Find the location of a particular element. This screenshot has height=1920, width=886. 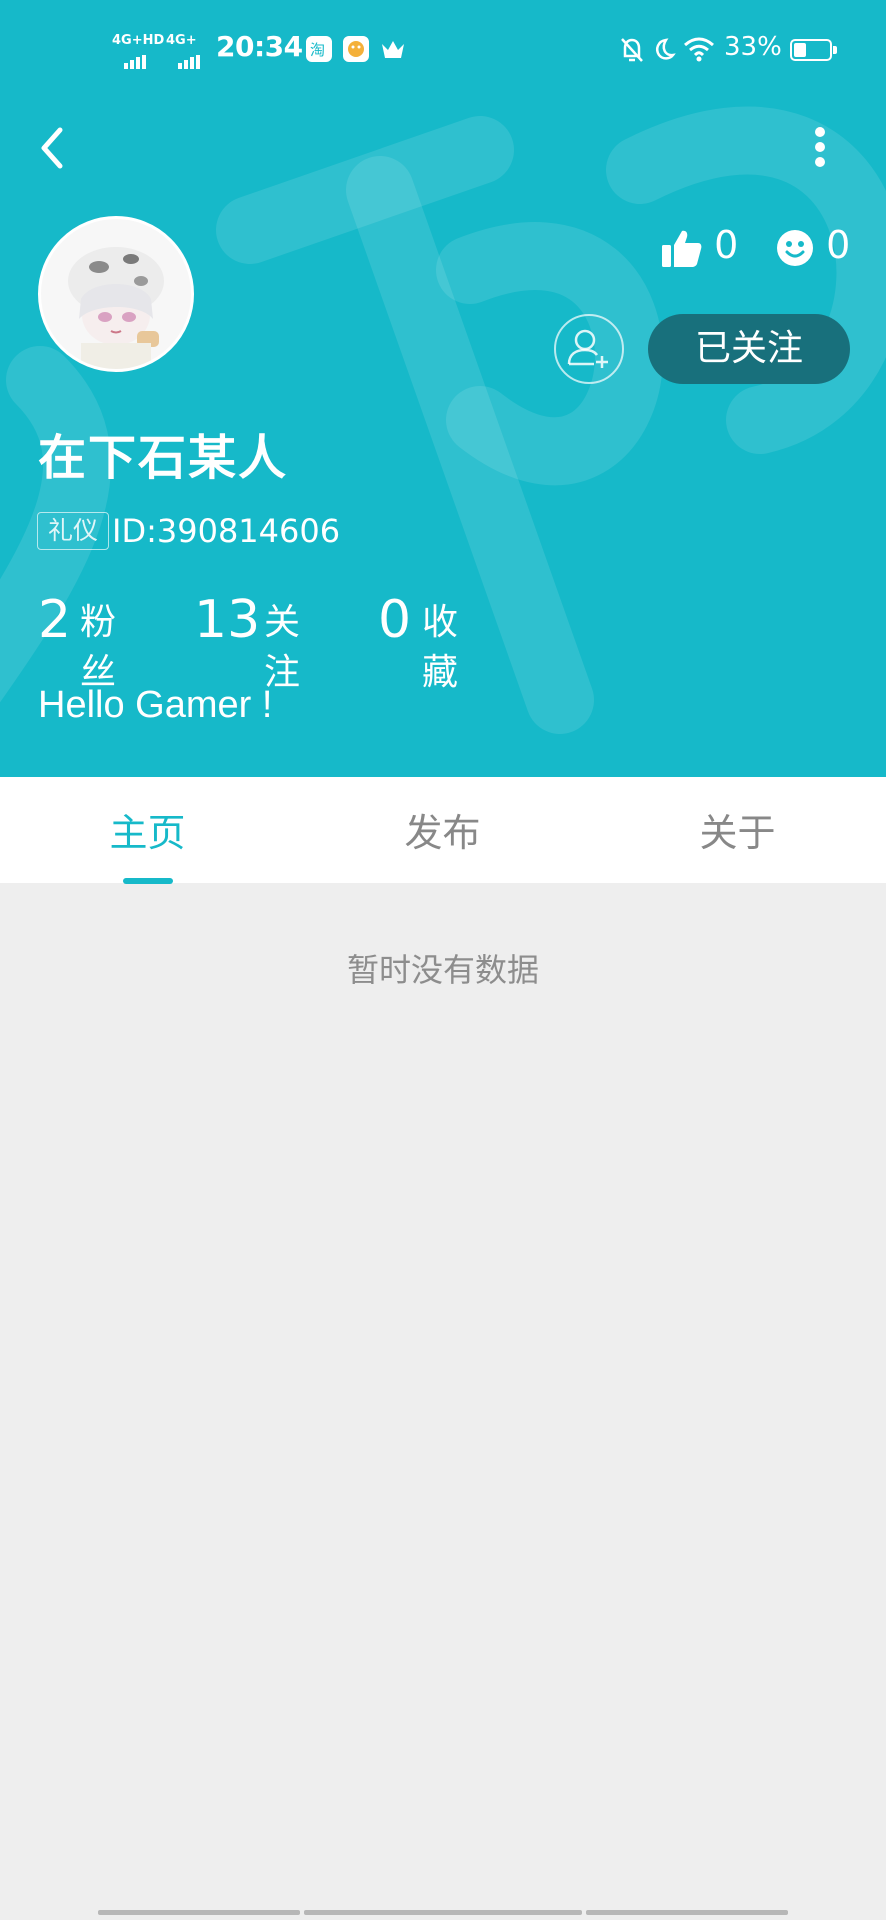

avatar is located at coordinates (116, 294).